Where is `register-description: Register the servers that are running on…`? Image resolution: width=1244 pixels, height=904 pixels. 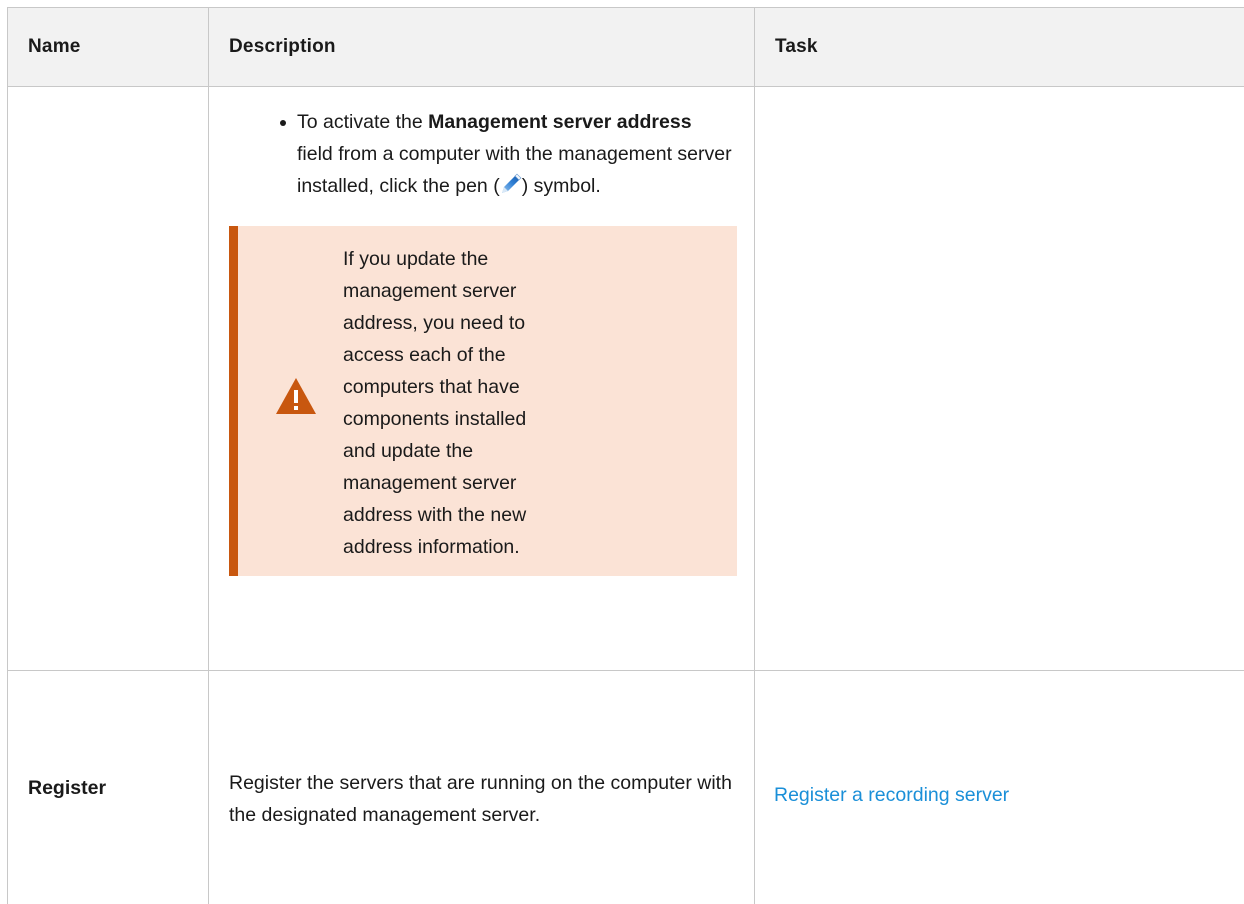 register-description: Register the servers that are running on… is located at coordinates (481, 799).